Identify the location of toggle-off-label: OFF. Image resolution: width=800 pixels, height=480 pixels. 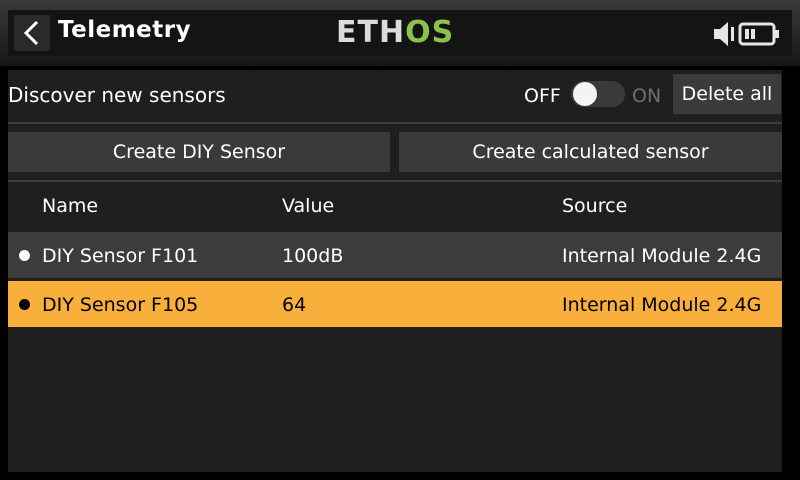
(542, 96).